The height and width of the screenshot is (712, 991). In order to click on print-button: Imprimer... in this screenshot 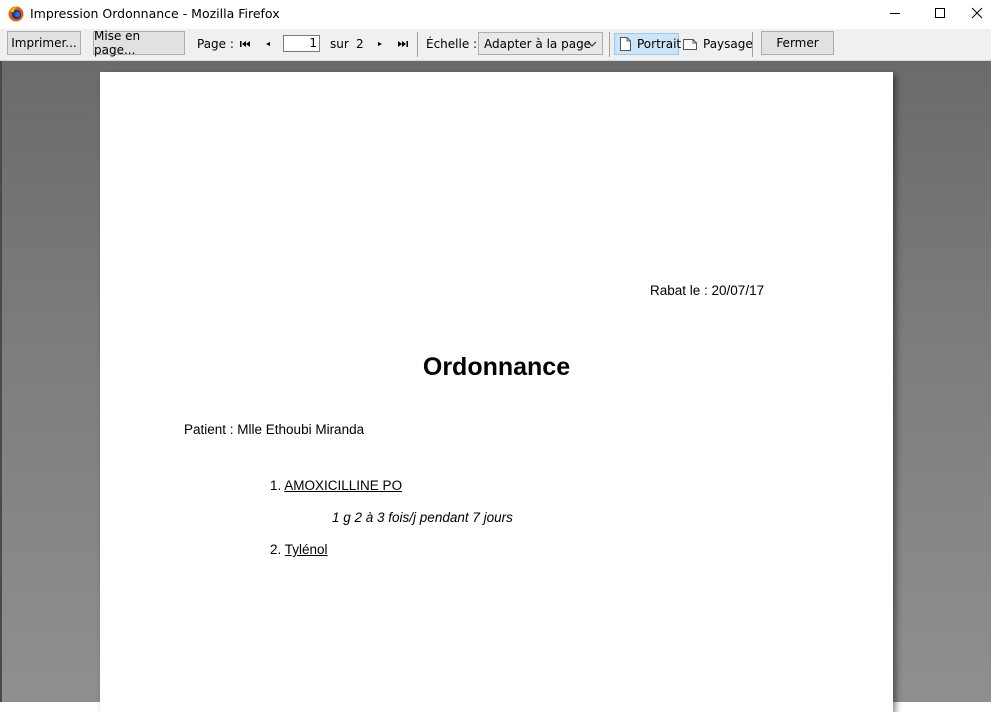, I will do `click(44, 43)`.